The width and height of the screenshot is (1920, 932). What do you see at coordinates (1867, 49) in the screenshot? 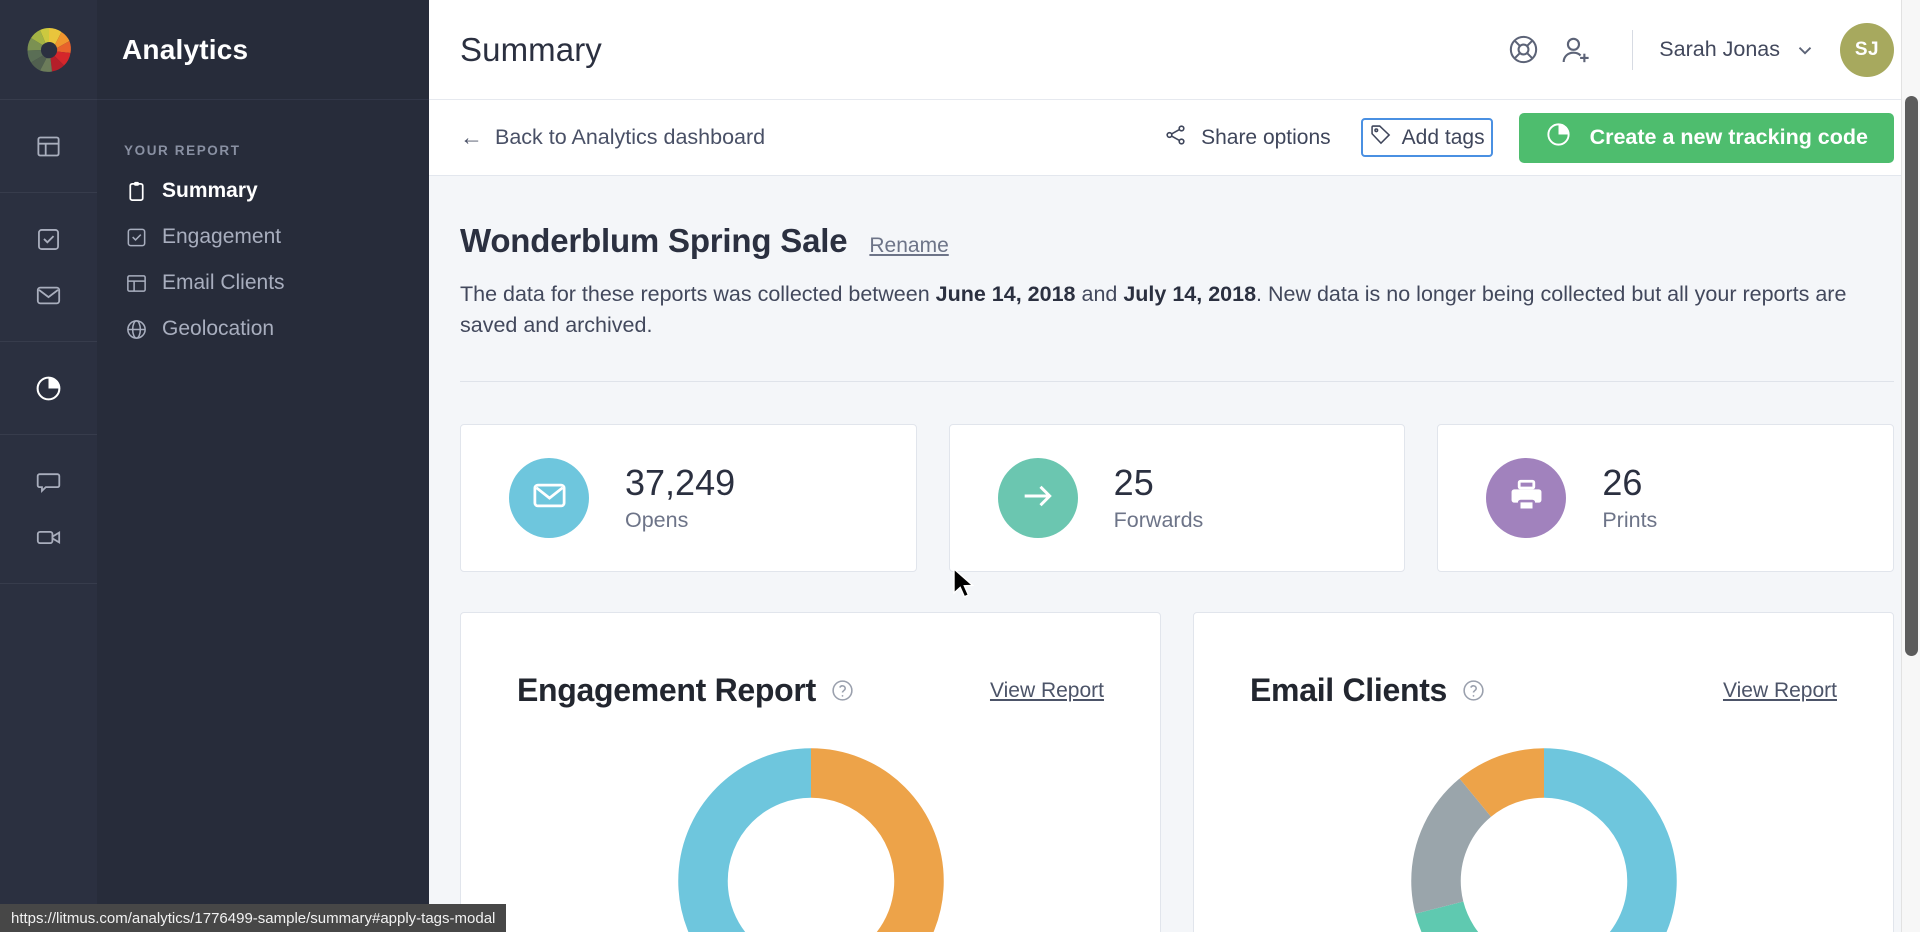
I see `avatar: SJ` at bounding box center [1867, 49].